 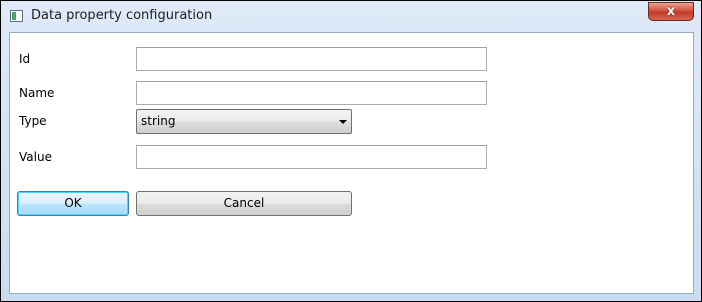 What do you see at coordinates (158, 121) in the screenshot?
I see `type-selected-value: string` at bounding box center [158, 121].